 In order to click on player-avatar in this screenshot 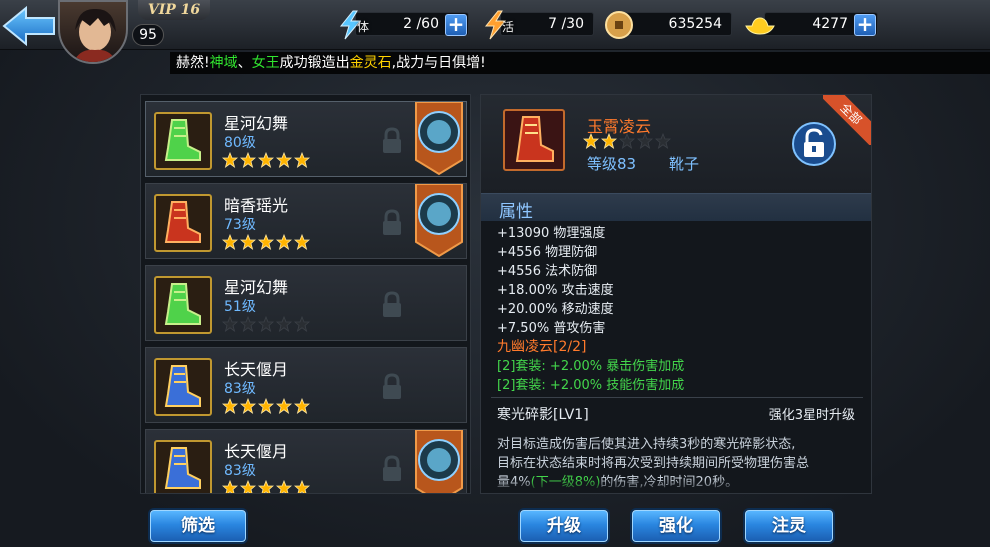, I will do `click(93, 32)`.